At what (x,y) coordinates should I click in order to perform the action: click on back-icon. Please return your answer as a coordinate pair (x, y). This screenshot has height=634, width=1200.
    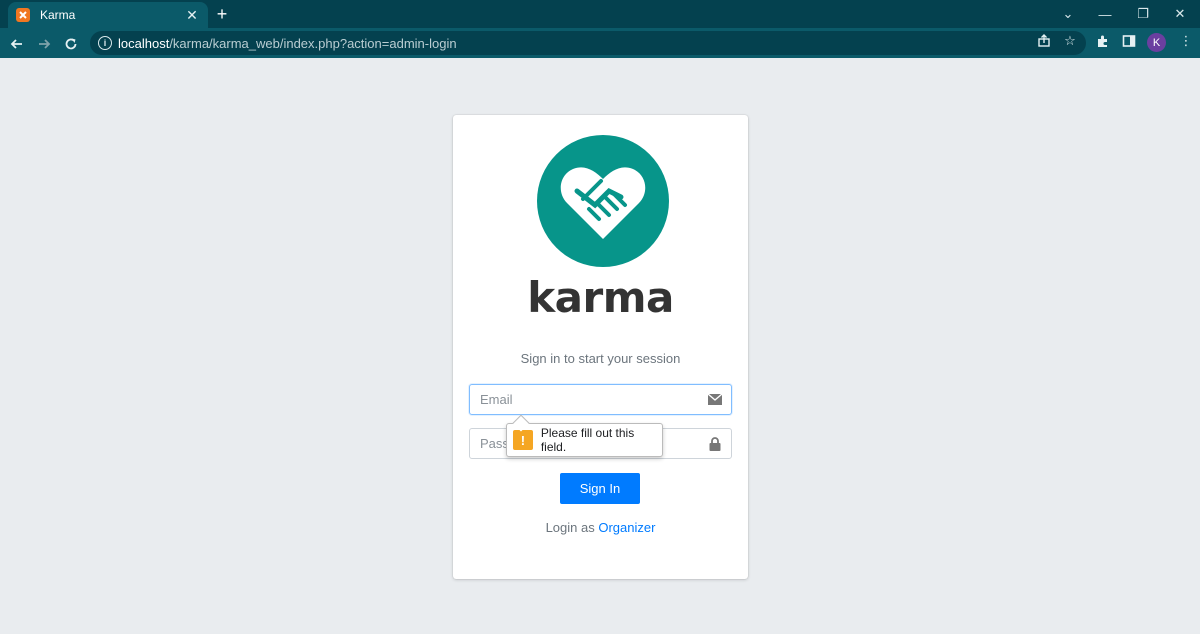
    Looking at the image, I should click on (17, 44).